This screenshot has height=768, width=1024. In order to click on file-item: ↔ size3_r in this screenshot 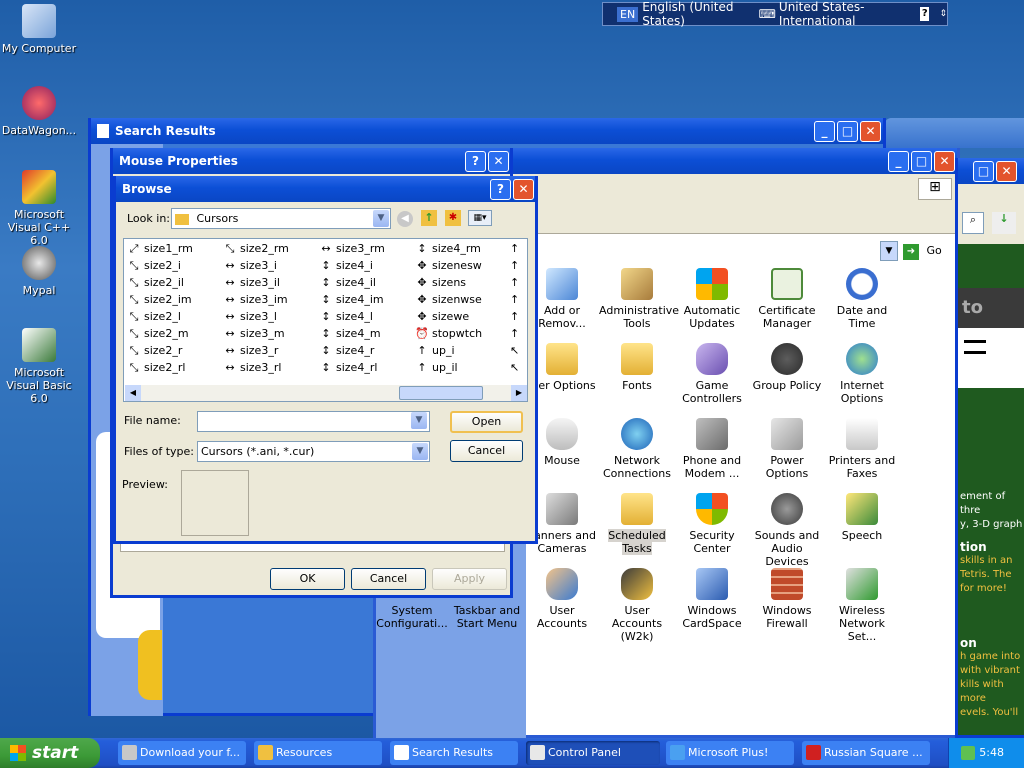, I will do `click(255, 350)`.